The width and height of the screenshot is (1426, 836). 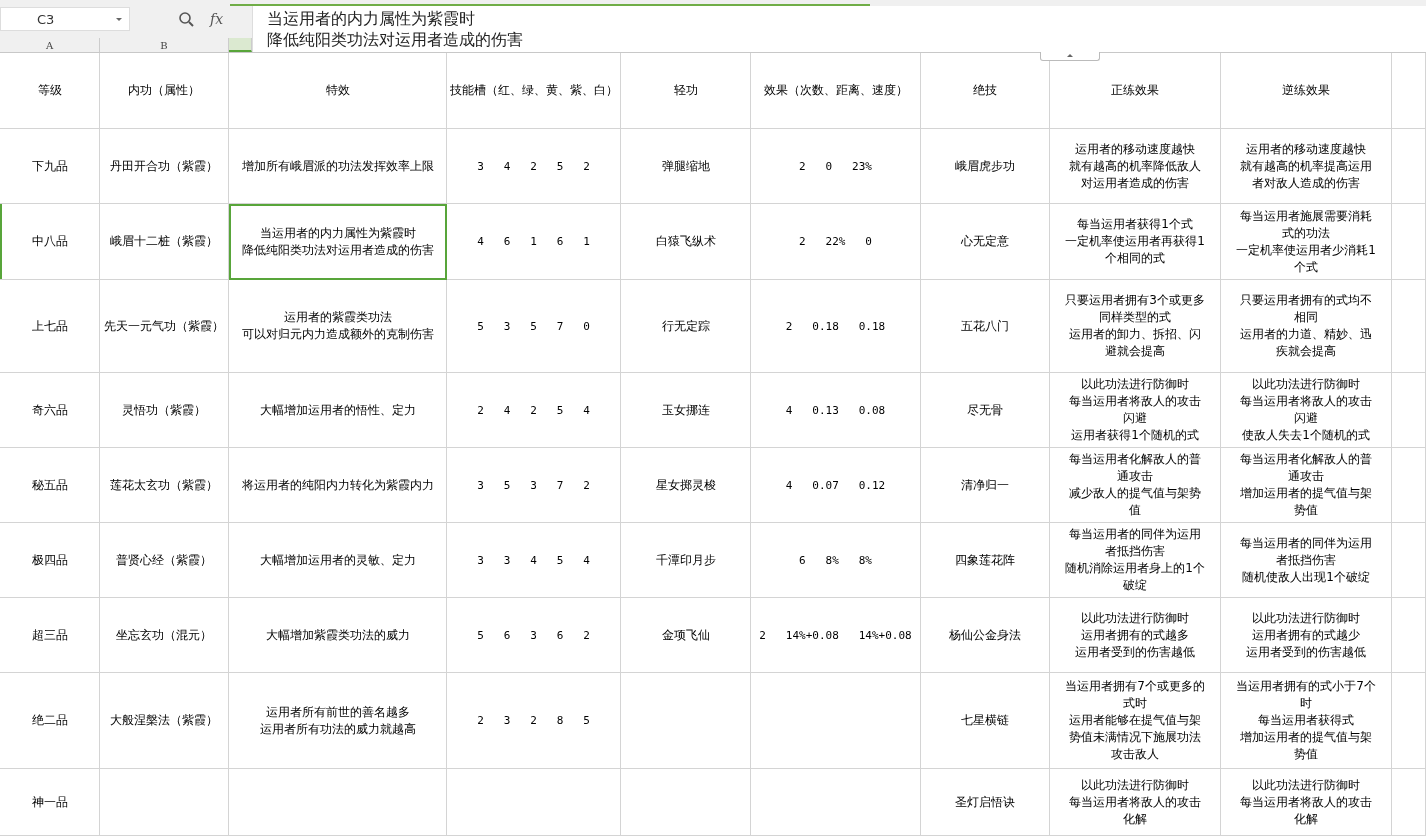 What do you see at coordinates (1306, 435) in the screenshot?
I see `cell-text: 使敌人失去1个随机的式` at bounding box center [1306, 435].